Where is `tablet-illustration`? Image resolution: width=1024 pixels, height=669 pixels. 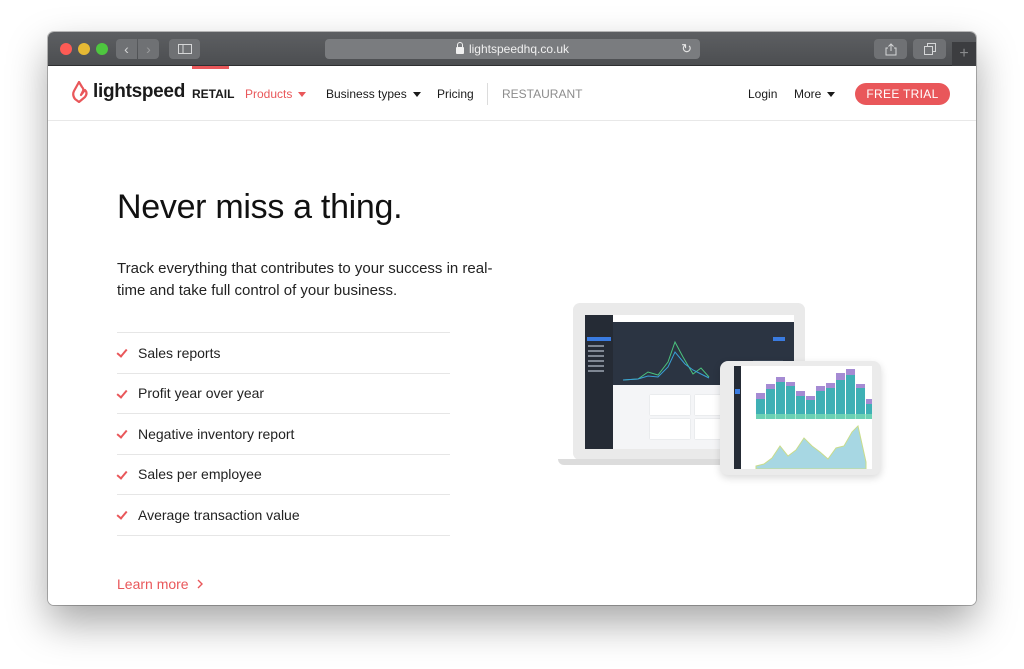
tablet-illustration is located at coordinates (800, 418).